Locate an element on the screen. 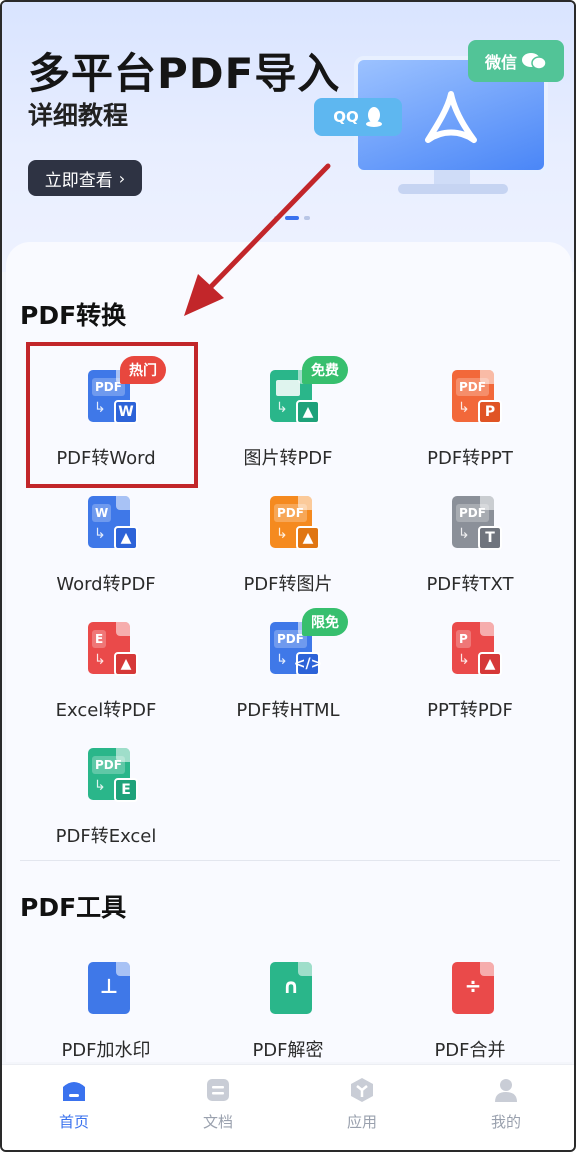  apps-cube-icon is located at coordinates (362, 1090).